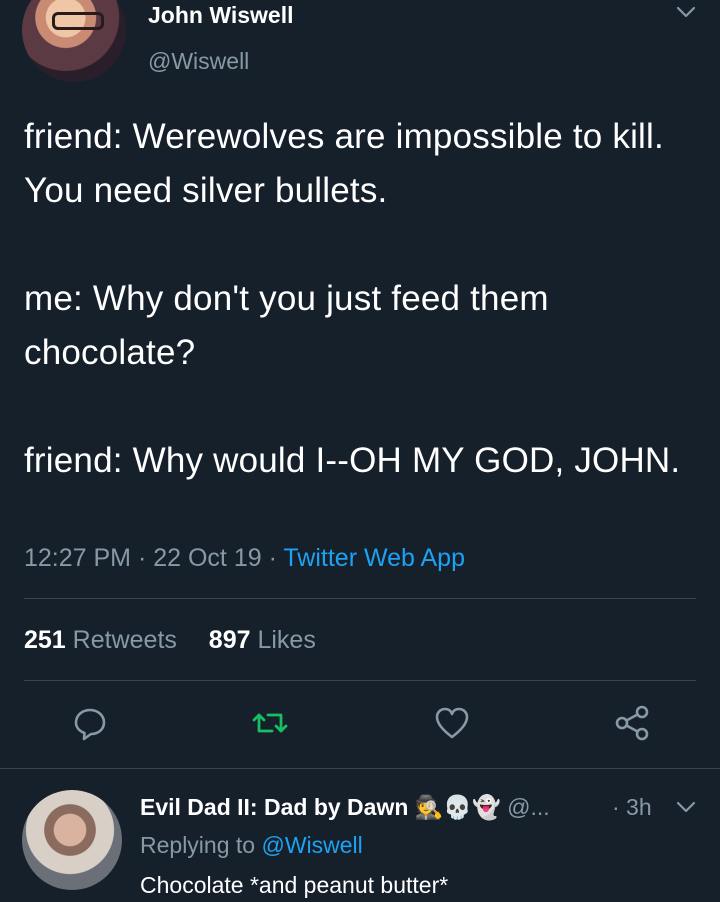  Describe the element at coordinates (198, 845) in the screenshot. I see `replying-prefix: Replying to` at that location.